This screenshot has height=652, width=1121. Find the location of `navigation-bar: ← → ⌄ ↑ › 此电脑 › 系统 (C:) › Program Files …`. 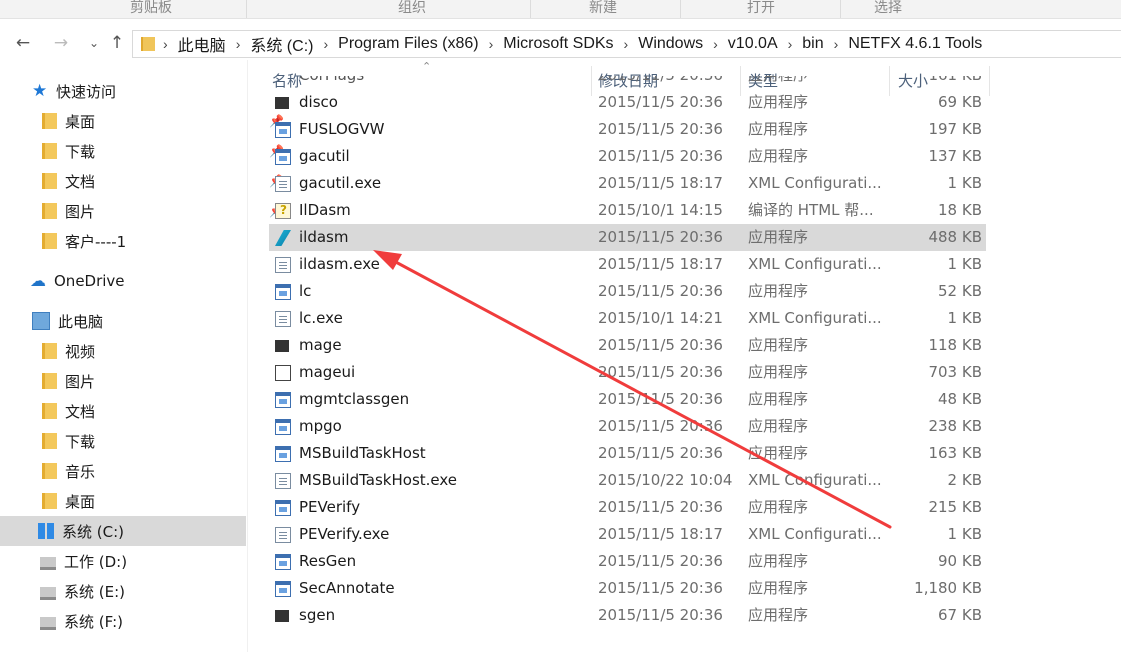

navigation-bar: ← → ⌄ ↑ › 此电脑 › 系统 (C:) › Program Files … is located at coordinates (560, 43).